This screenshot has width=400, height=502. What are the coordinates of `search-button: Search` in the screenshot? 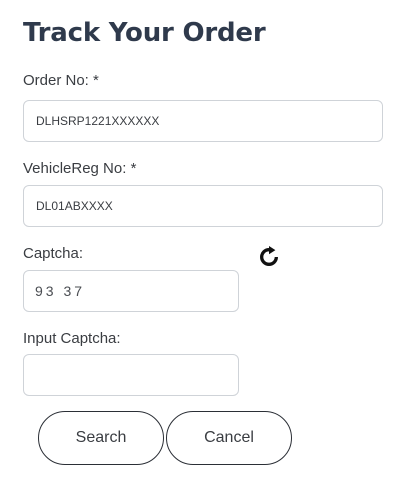 It's located at (101, 438).